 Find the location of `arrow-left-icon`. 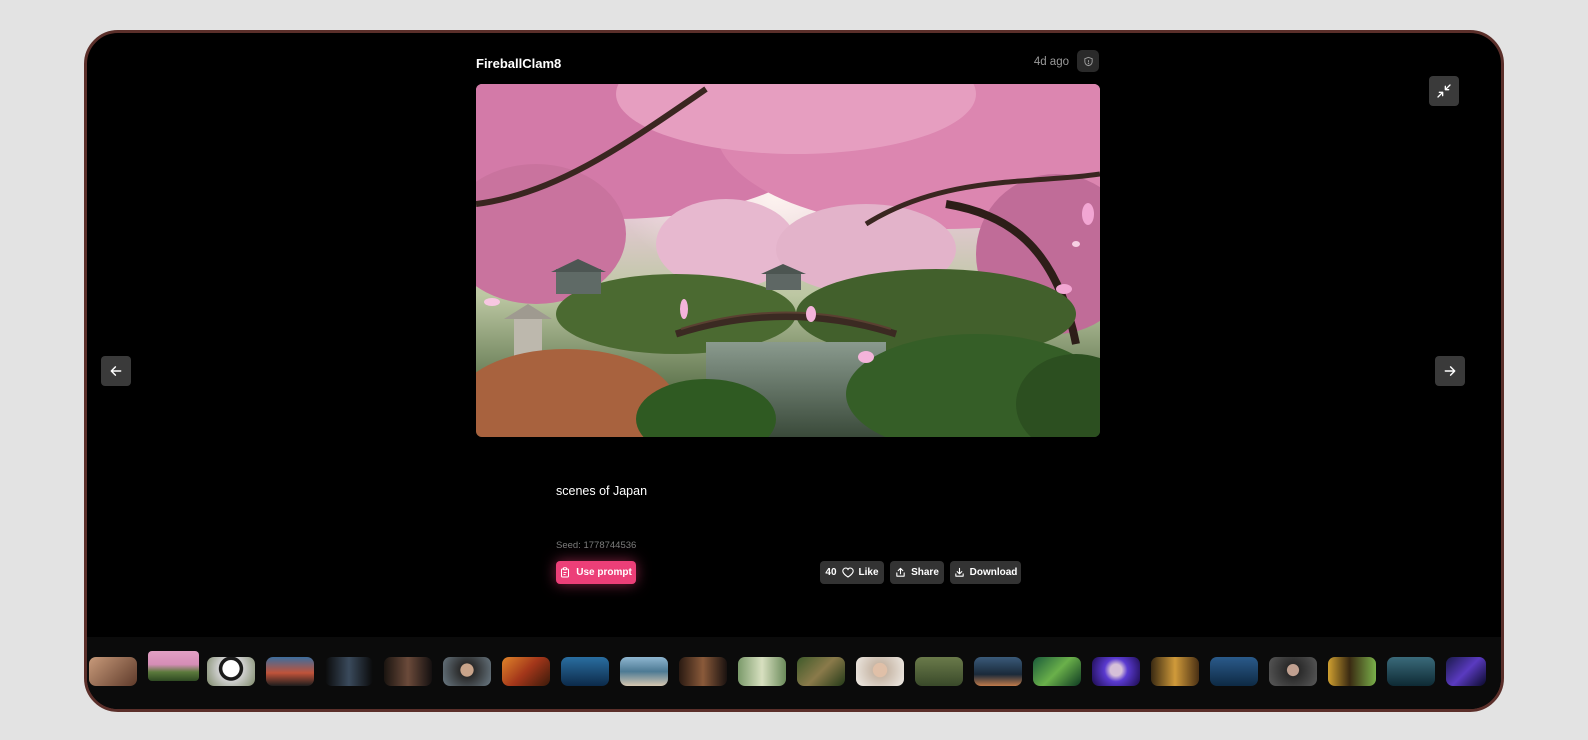

arrow-left-icon is located at coordinates (116, 371).